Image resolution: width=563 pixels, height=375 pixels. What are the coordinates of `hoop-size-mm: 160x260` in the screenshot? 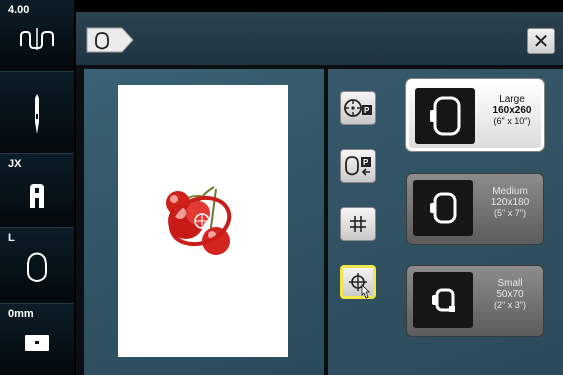 It's located at (512, 110).